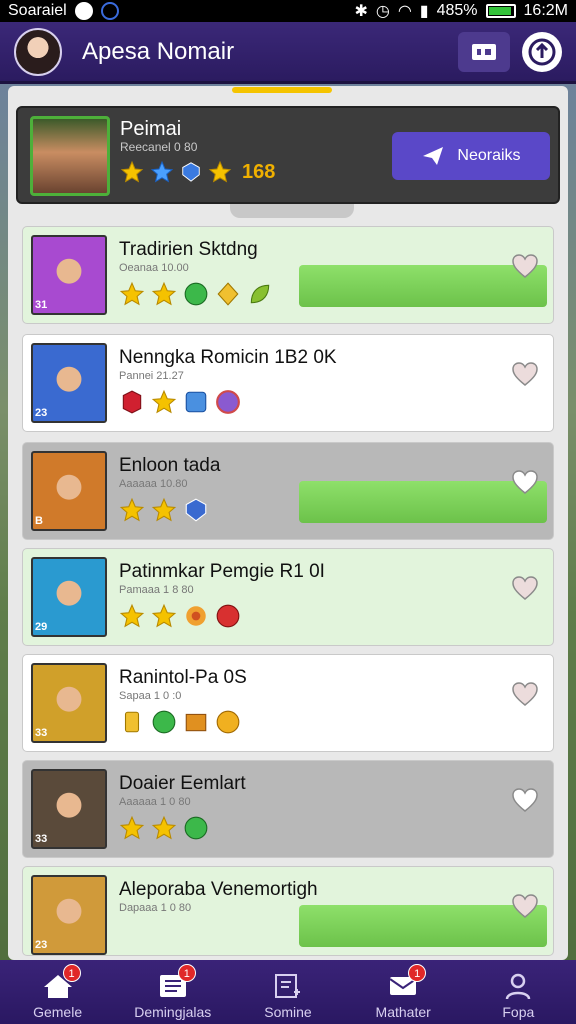 The width and height of the screenshot is (576, 1024). What do you see at coordinates (489, 155) in the screenshot?
I see `messages-button-label: Neoraiks` at bounding box center [489, 155].